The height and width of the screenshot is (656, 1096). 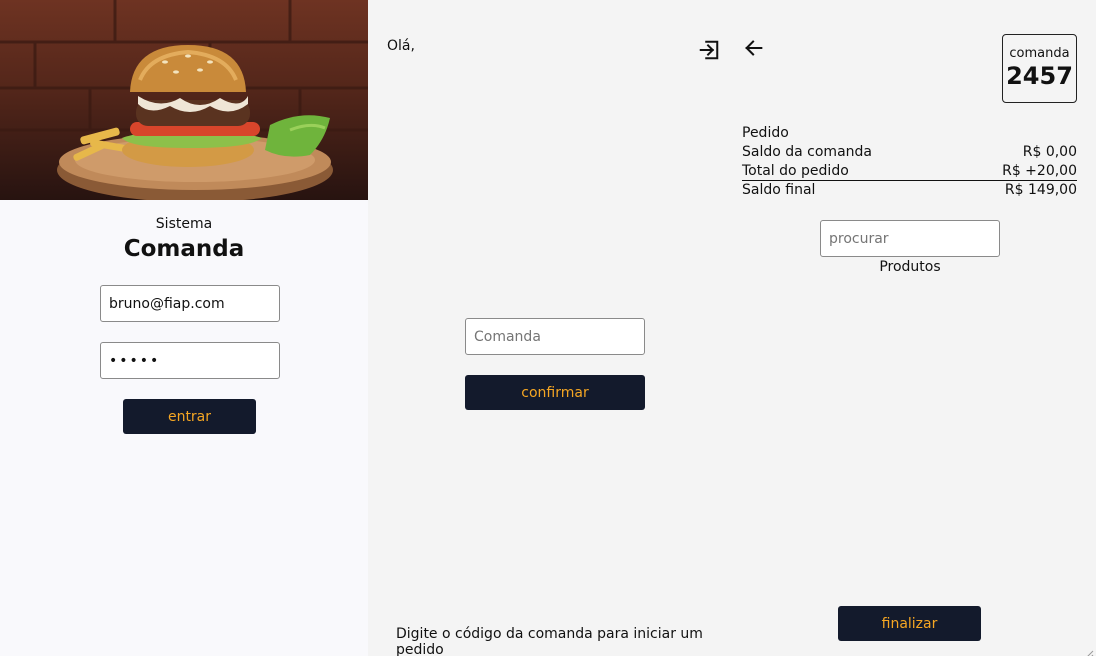 I want to click on burger-photo, so click(x=184, y=100).